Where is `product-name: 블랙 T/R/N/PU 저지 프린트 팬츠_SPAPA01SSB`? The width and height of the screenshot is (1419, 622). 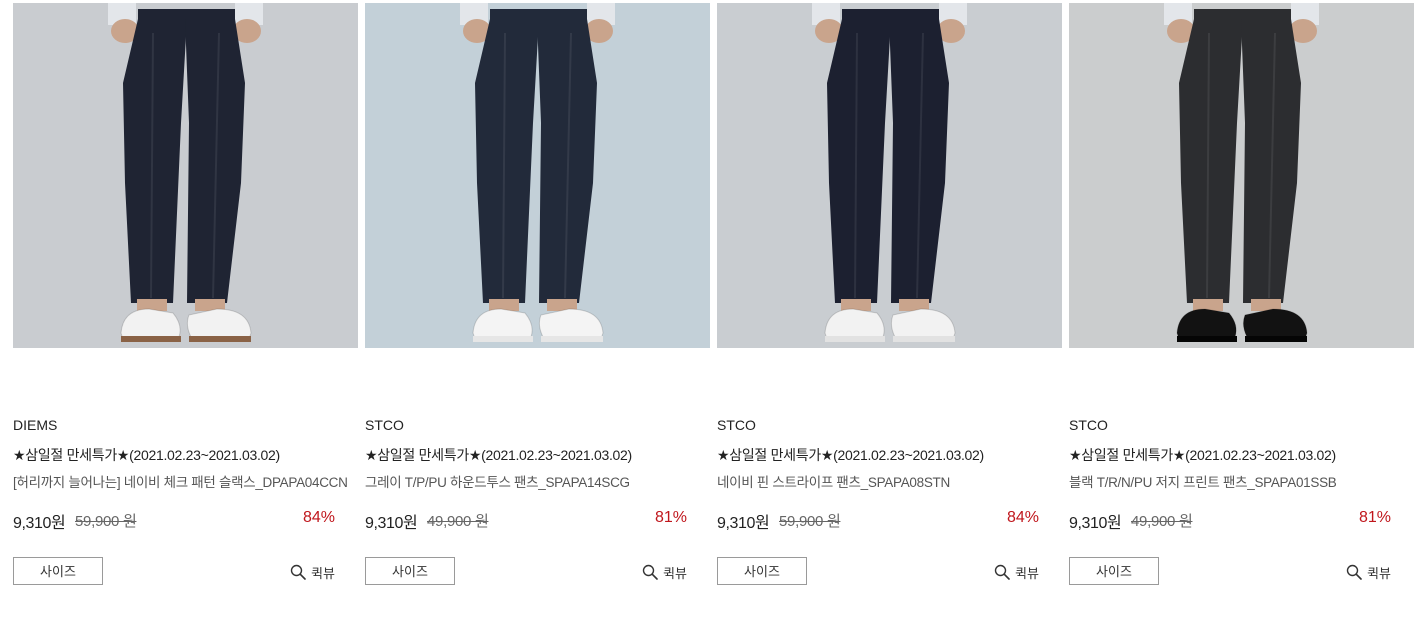
product-name: 블랙 T/R/N/PU 저지 프린트 팬츠_SPAPA01SSB is located at coordinates (1203, 481).